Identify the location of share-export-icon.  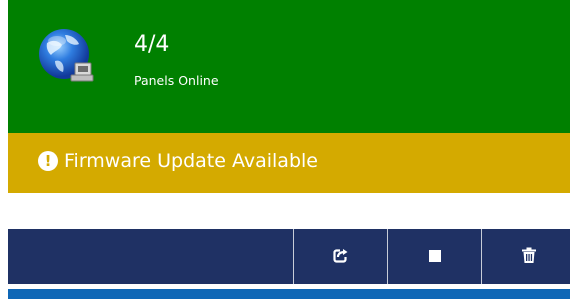
(340, 257).